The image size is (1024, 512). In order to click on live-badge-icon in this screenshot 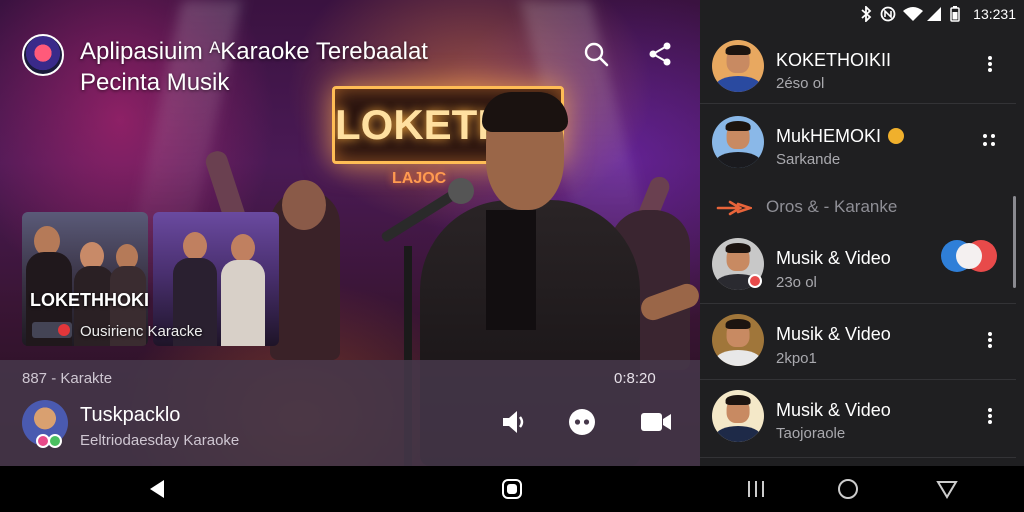, I will do `click(52, 330)`.